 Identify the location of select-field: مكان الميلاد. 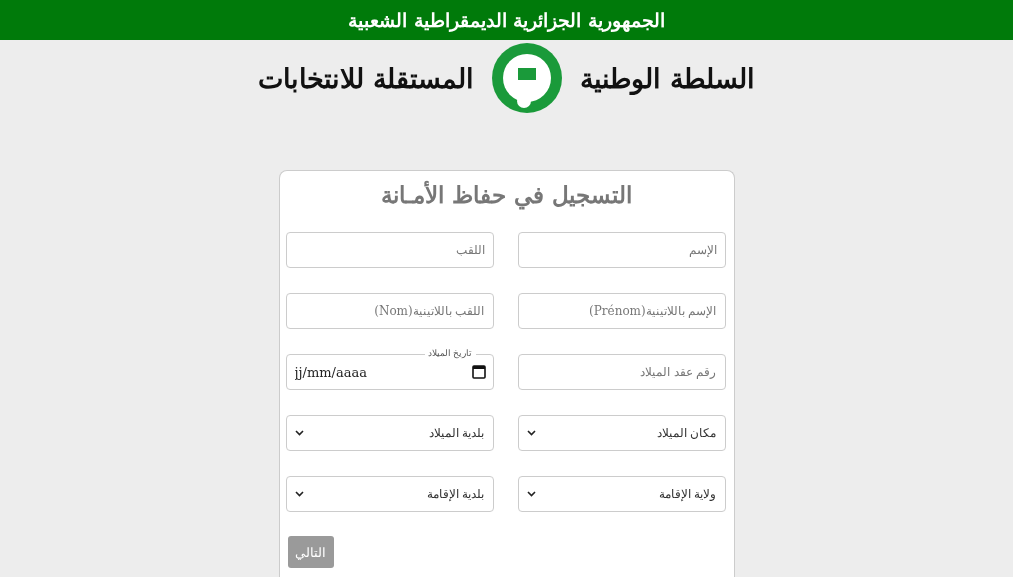
(621, 433).